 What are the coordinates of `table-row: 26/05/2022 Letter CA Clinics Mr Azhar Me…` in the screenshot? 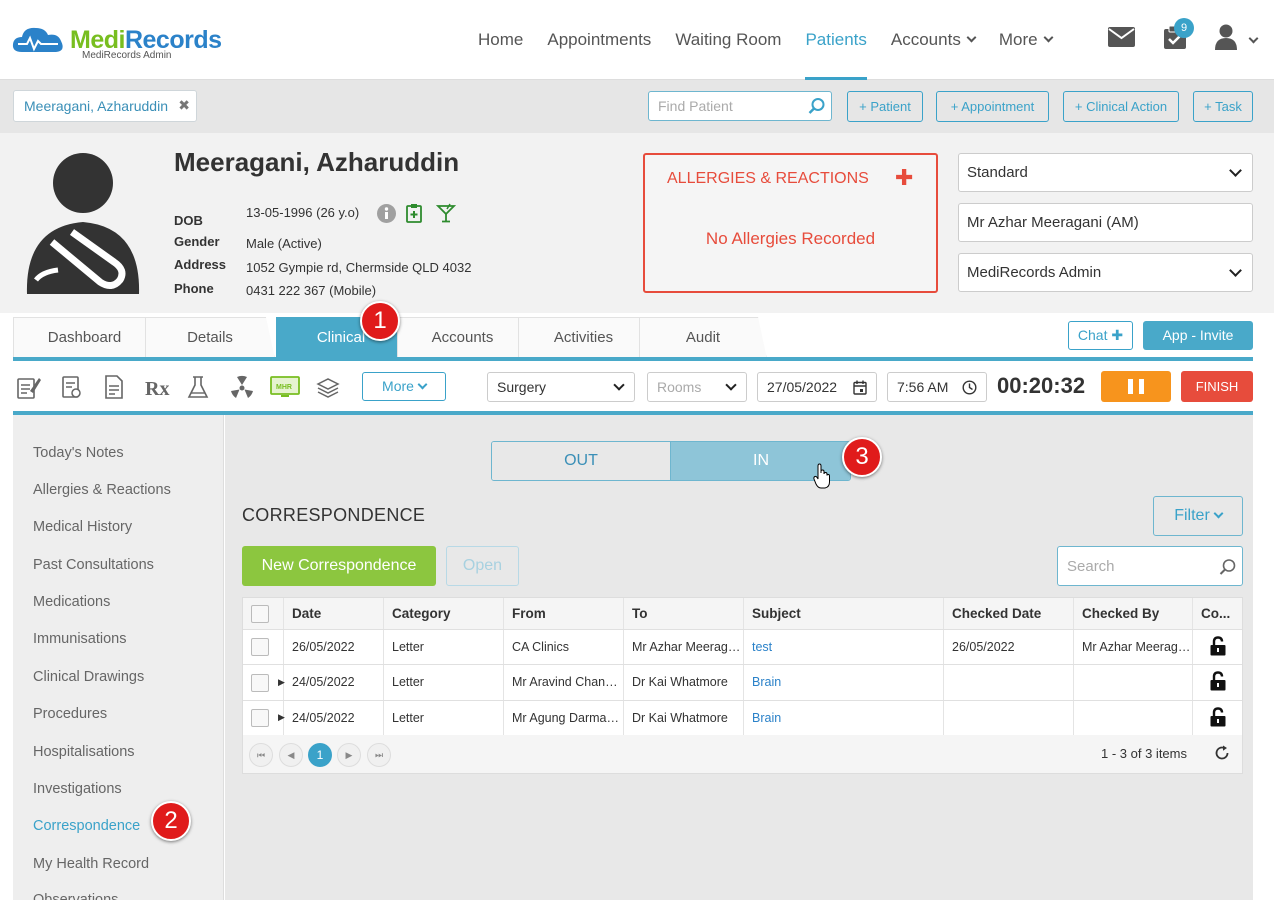 It's located at (742, 647).